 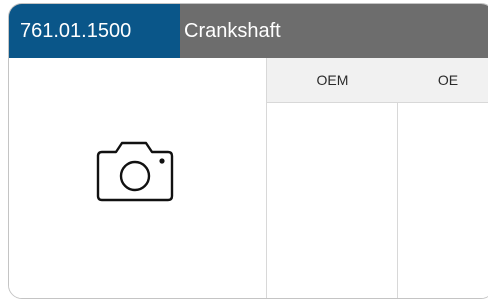 What do you see at coordinates (232, 31) in the screenshot?
I see `part-name: Crankshaft` at bounding box center [232, 31].